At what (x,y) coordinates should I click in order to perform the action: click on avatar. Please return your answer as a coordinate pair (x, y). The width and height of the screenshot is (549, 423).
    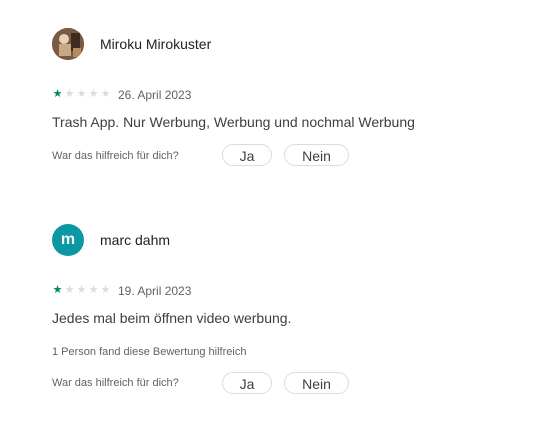
    Looking at the image, I should click on (68, 44).